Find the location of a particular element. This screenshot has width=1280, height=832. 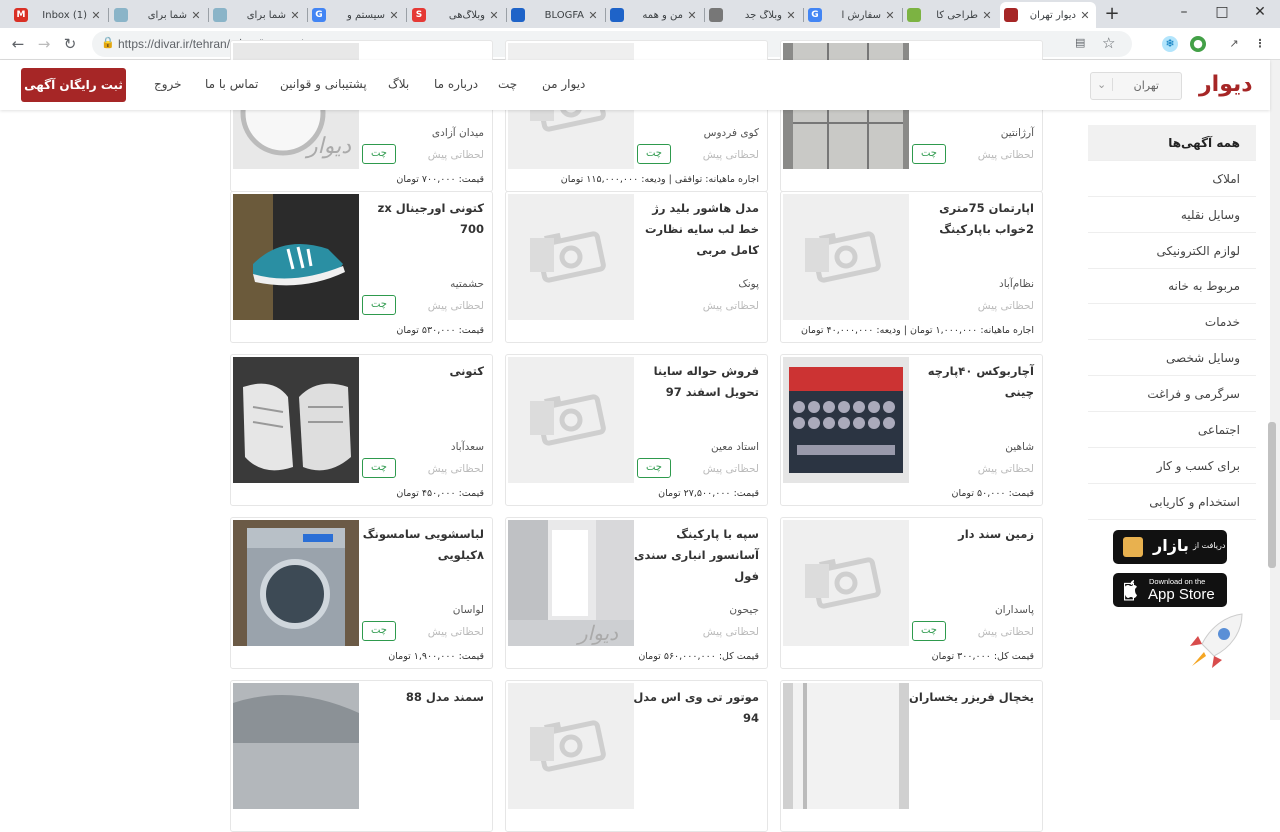

sidebar-category-item: برای کسب و کار is located at coordinates (1172, 466).